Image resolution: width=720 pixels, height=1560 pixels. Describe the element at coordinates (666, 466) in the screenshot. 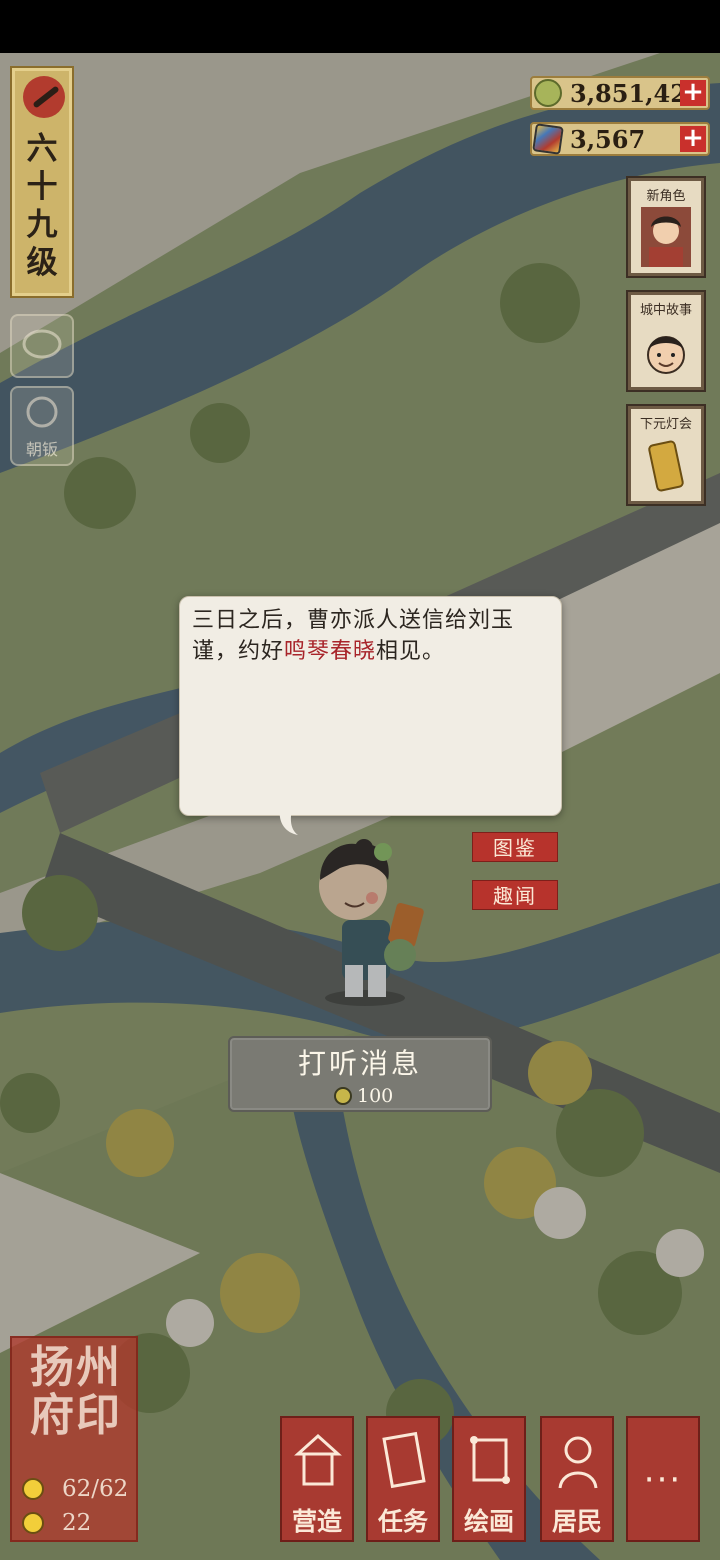

I see `lantern-festival-scroll-icon` at that location.